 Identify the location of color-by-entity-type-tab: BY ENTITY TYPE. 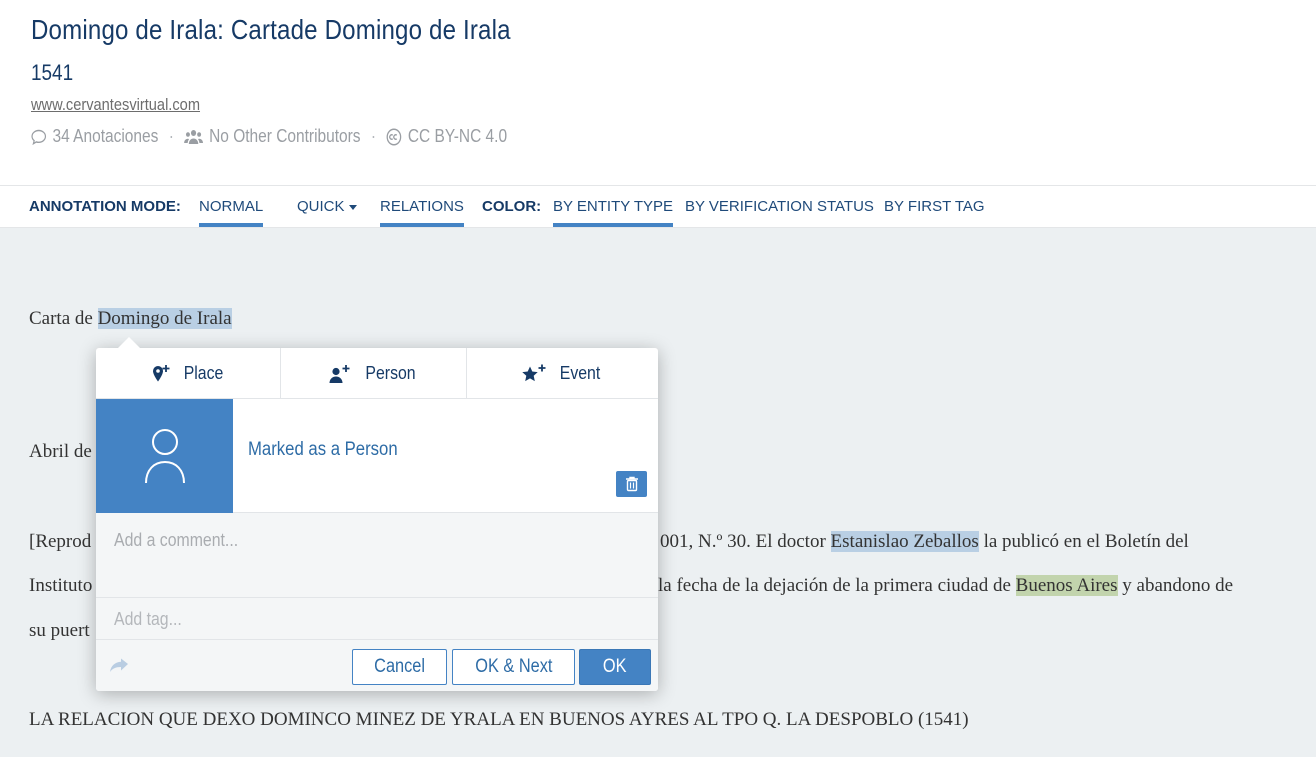
(613, 212).